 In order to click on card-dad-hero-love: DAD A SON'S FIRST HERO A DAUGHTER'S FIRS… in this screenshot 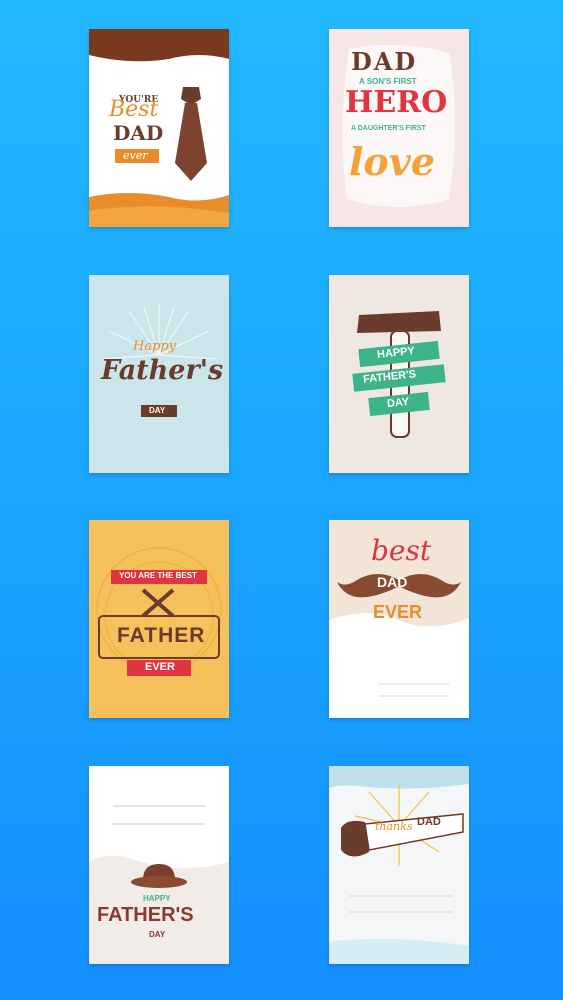, I will do `click(399, 128)`.